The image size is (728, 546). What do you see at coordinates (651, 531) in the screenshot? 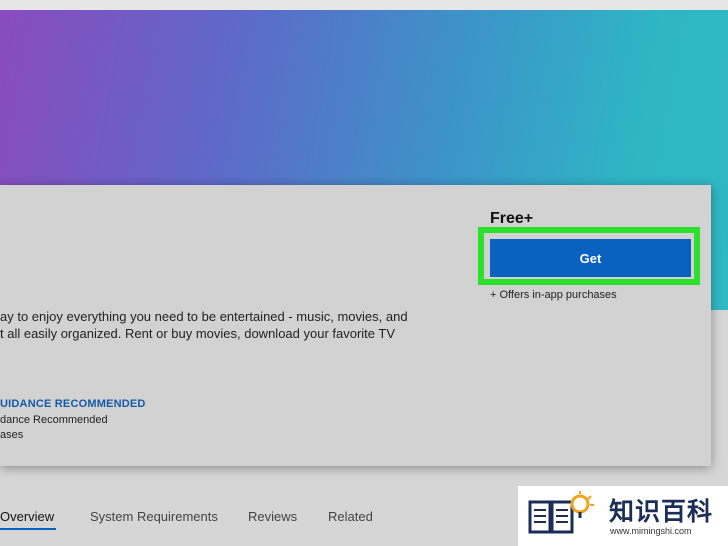
I see `watermark-url: www.mimingshi.com` at bounding box center [651, 531].